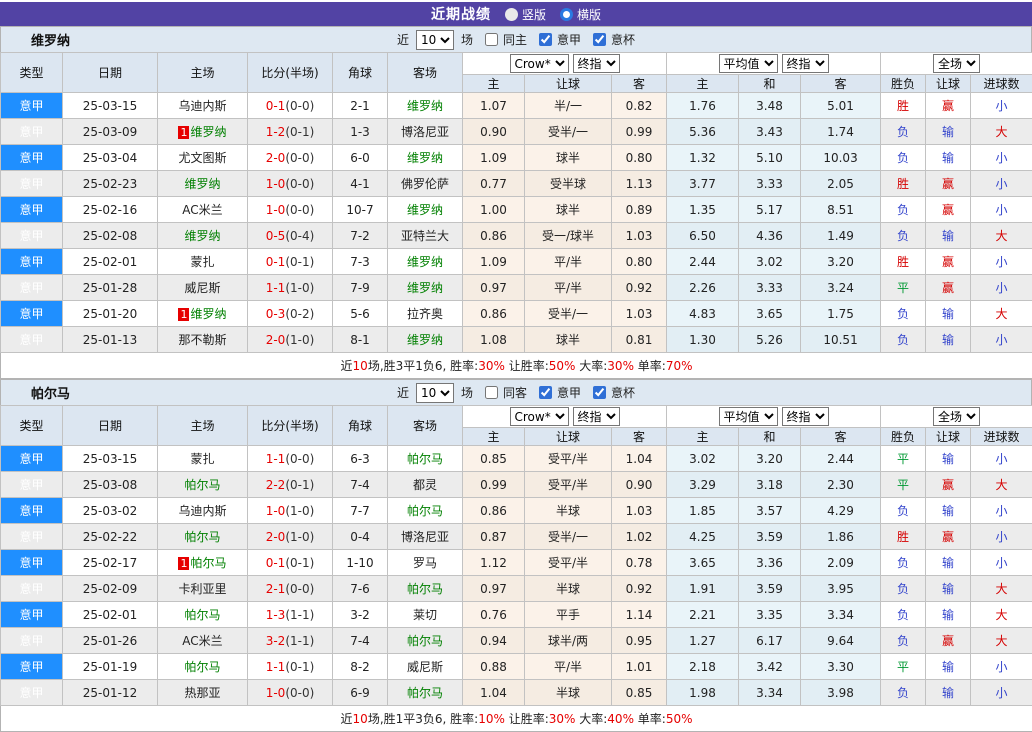 This screenshot has height=732, width=1032. Describe the element at coordinates (202, 313) in the screenshot. I see `home-team-cell: 1 维罗纳` at that location.